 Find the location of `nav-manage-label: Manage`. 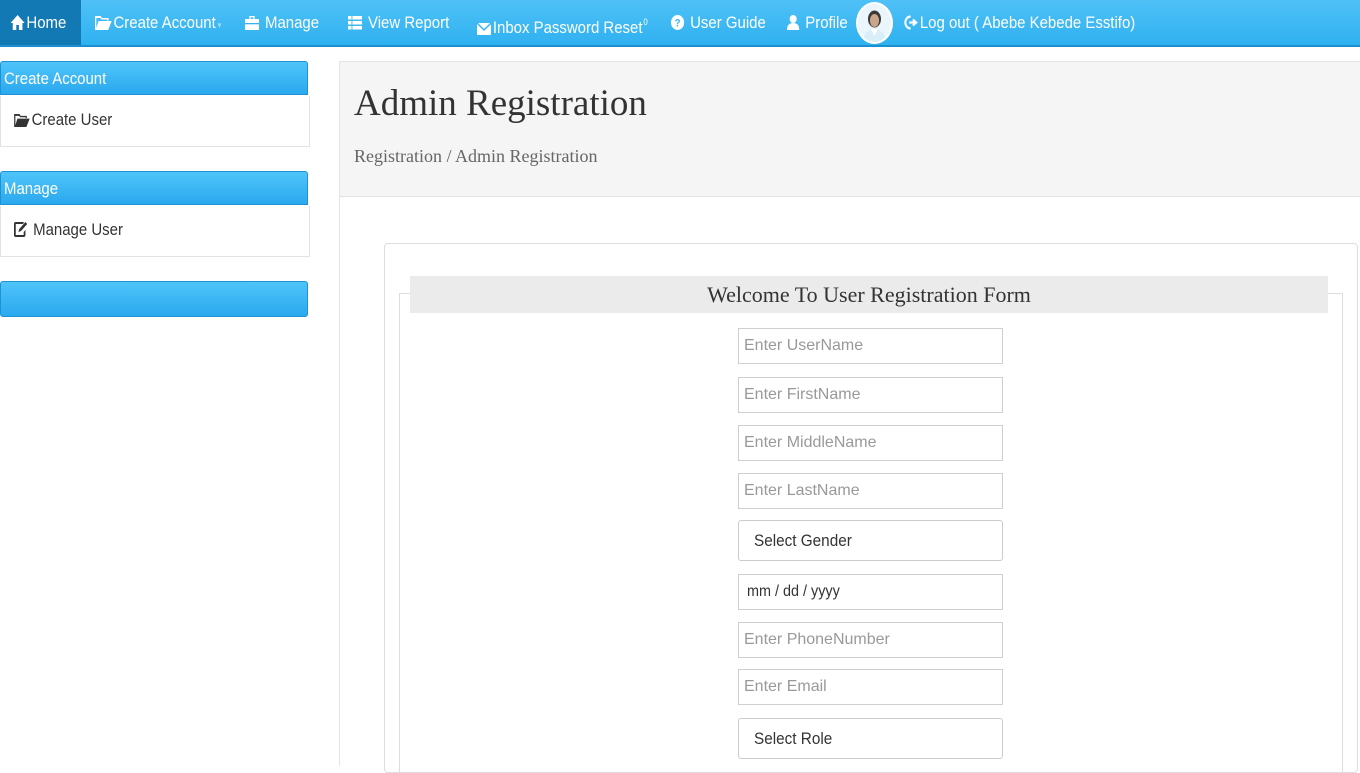

nav-manage-label: Manage is located at coordinates (292, 22).